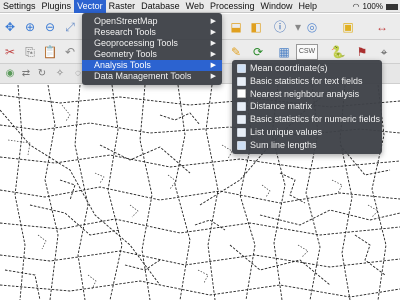  Describe the element at coordinates (241, 94) in the screenshot. I see `nearest-neighbour-icon` at that location.